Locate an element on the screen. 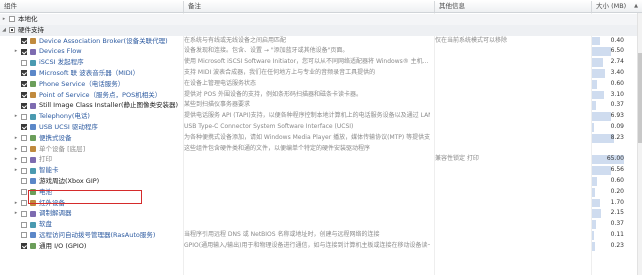  component-name: Telephony(电话) is located at coordinates (64, 116).